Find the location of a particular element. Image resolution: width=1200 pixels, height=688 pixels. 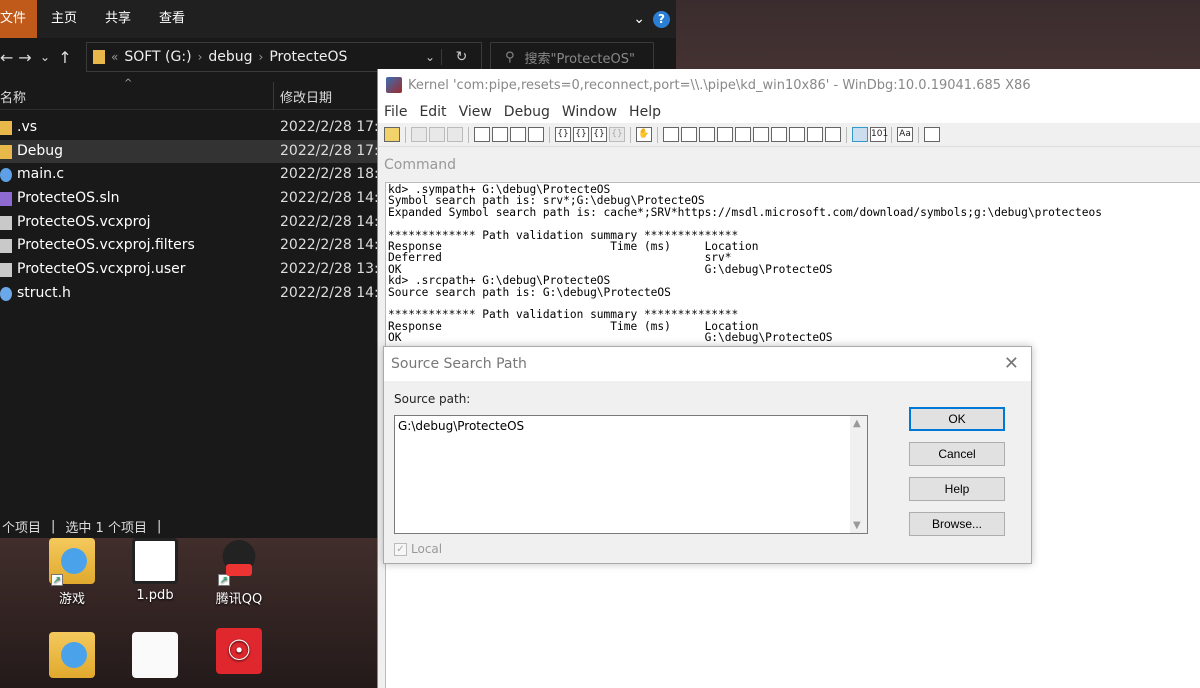

go-icon is located at coordinates (482, 134).